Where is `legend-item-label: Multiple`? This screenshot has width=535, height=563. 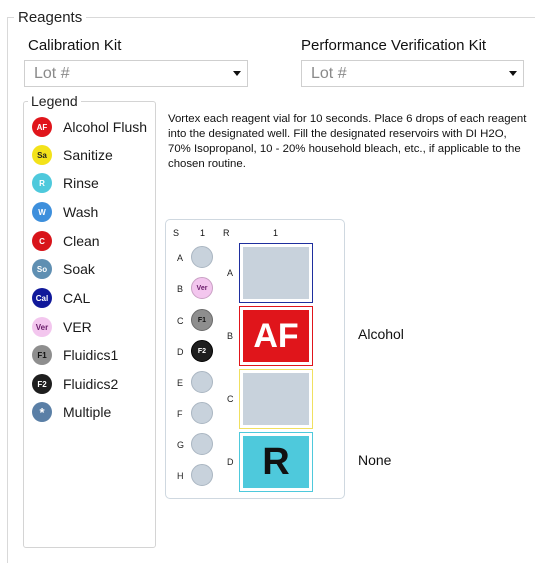 legend-item-label: Multiple is located at coordinates (87, 412).